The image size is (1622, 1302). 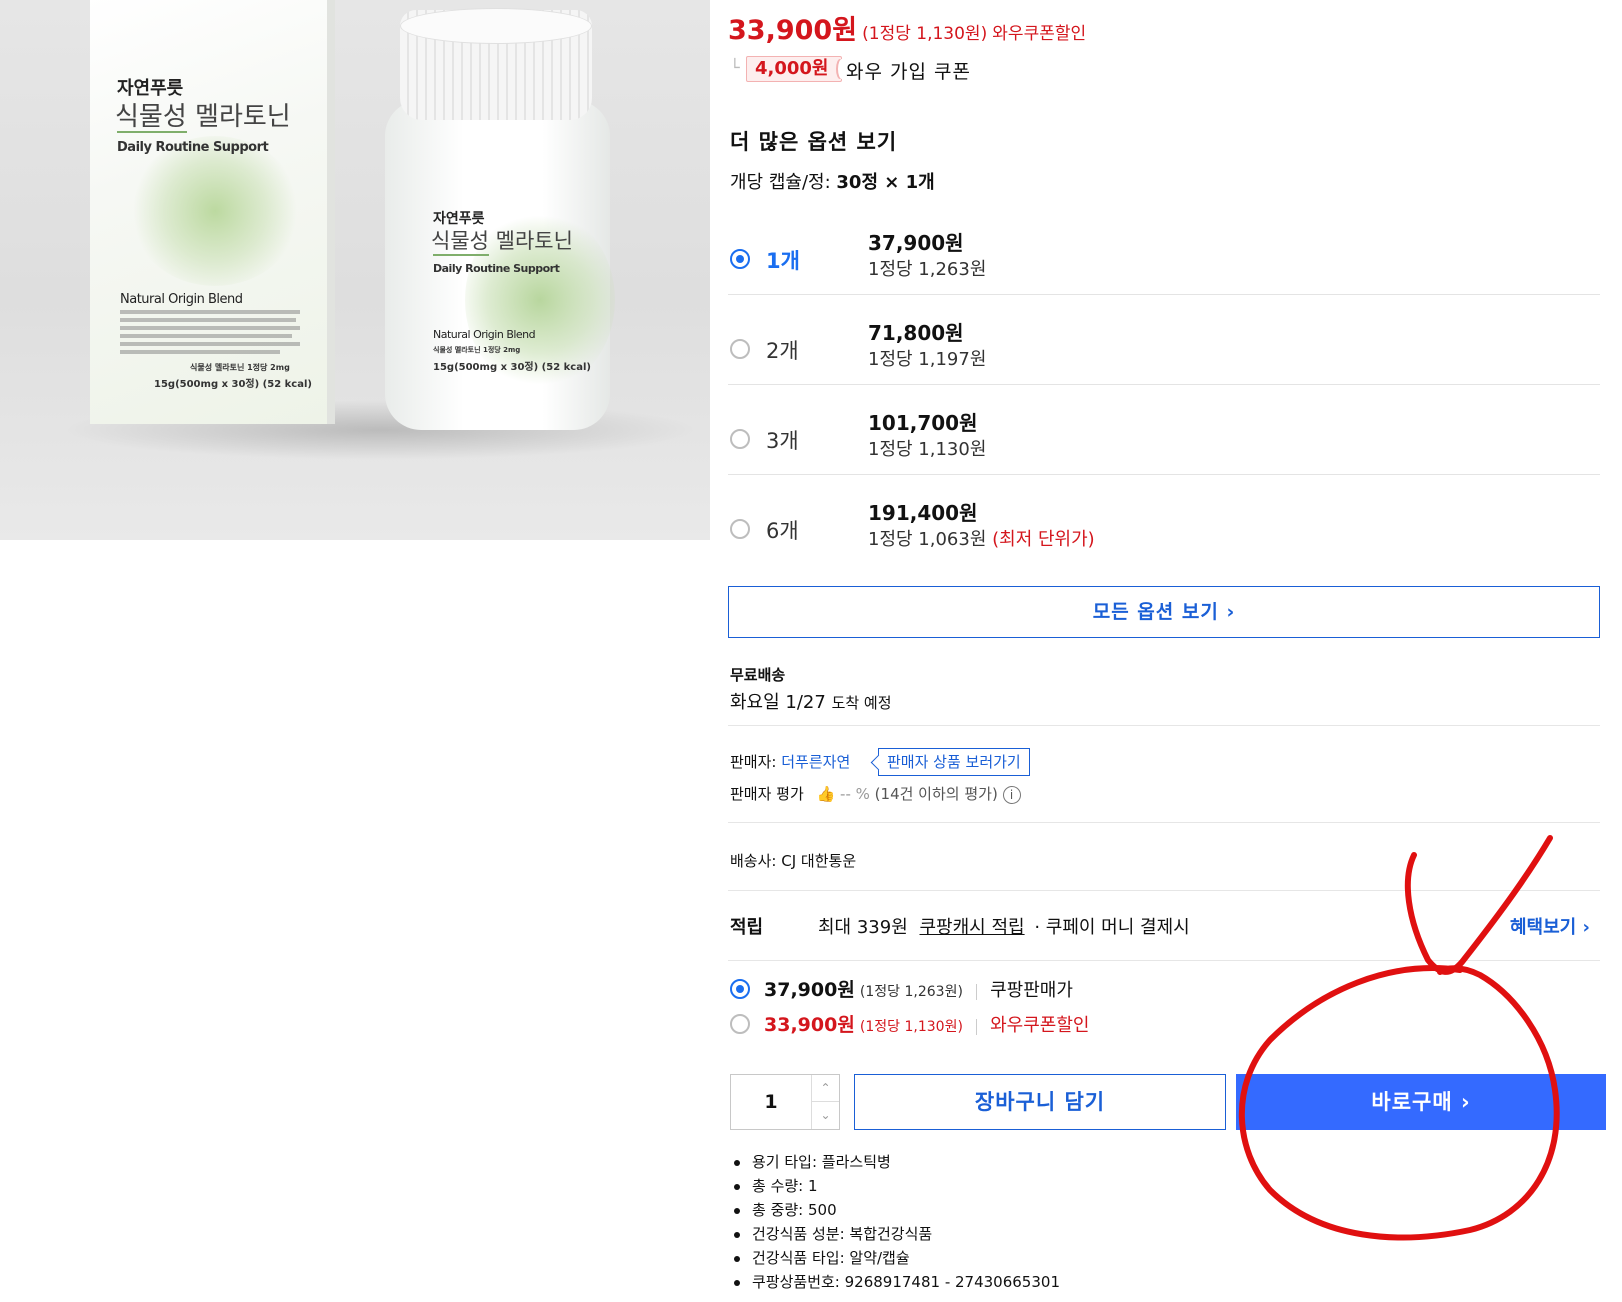 I want to click on options-title: 더 많은 옵션 보기, so click(x=814, y=142).